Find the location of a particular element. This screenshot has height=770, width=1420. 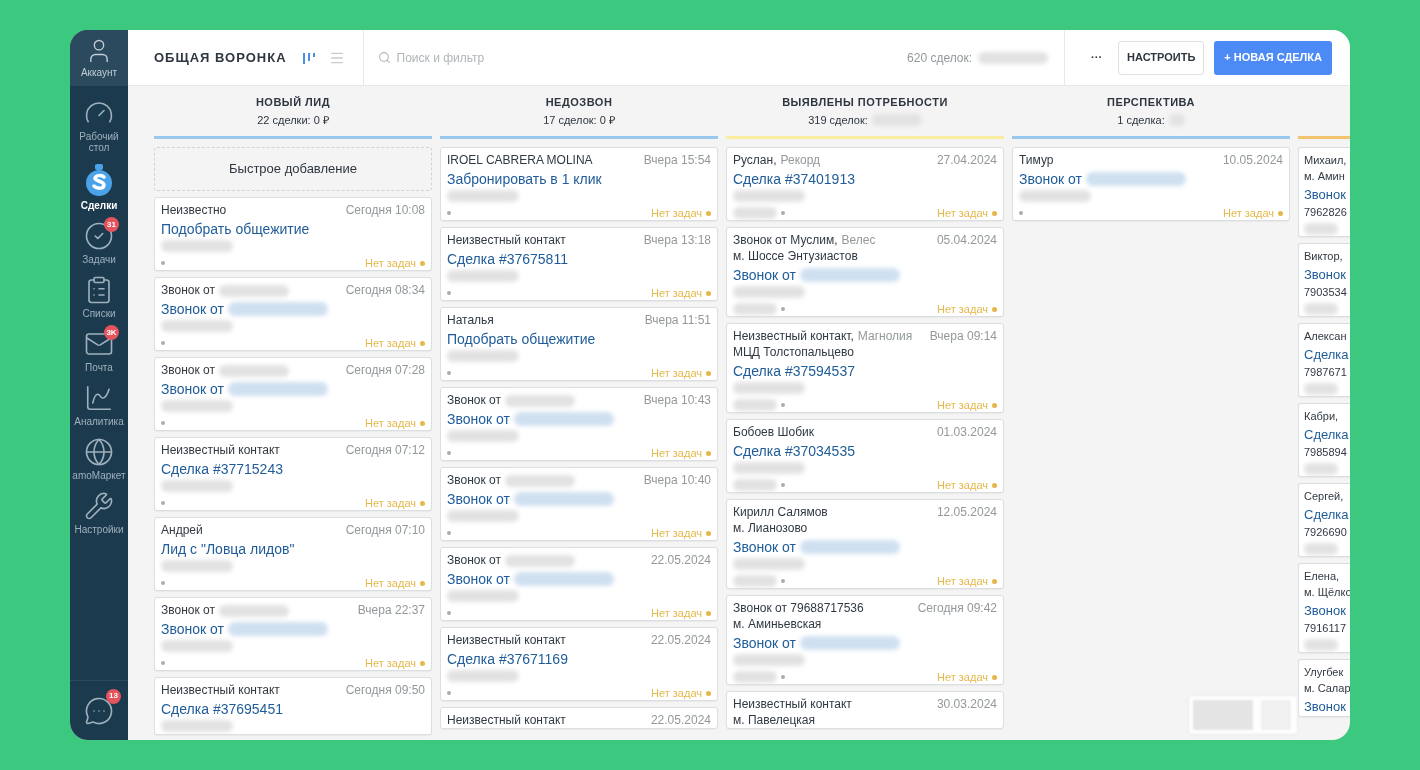

deal-card: Алексан Сделка 7987671 is located at coordinates (1324, 360).